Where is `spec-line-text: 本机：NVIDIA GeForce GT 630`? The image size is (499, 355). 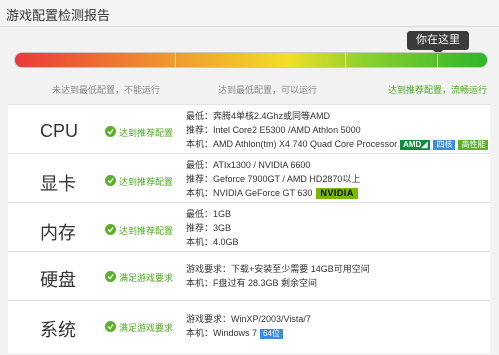
spec-line-text: 本机：NVIDIA GeForce GT 630 is located at coordinates (249, 193).